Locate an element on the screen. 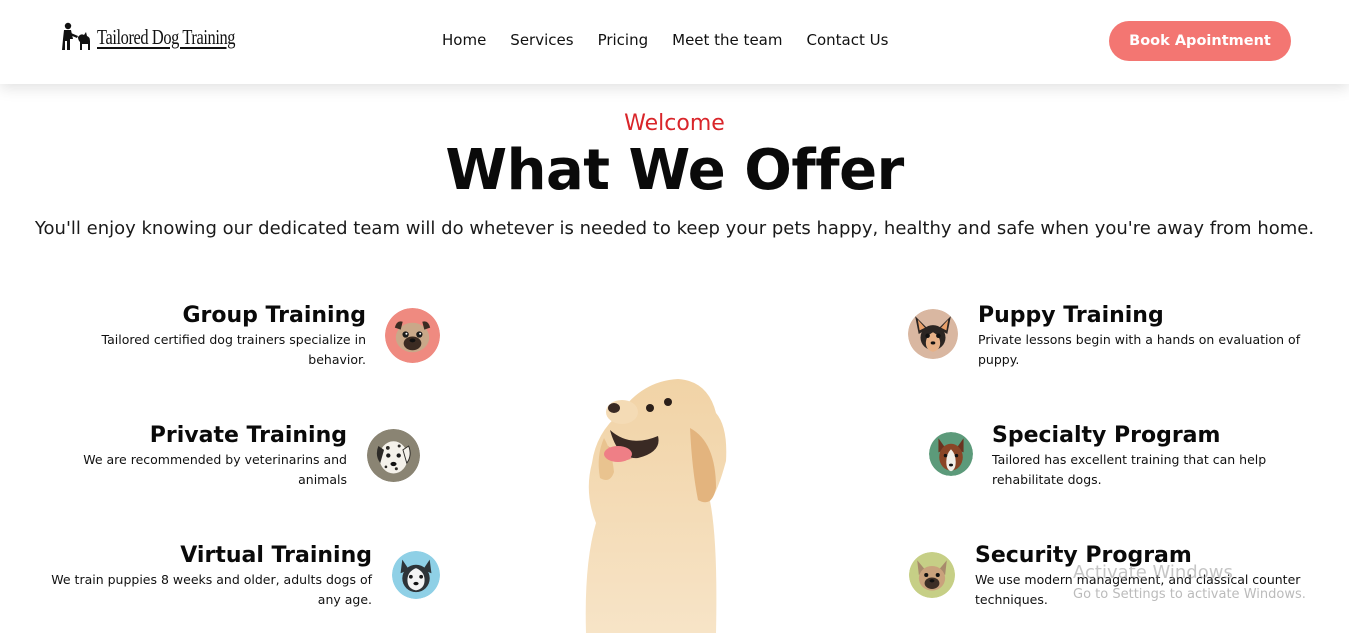  logo-text: Tailored Dog Training is located at coordinates (166, 36).